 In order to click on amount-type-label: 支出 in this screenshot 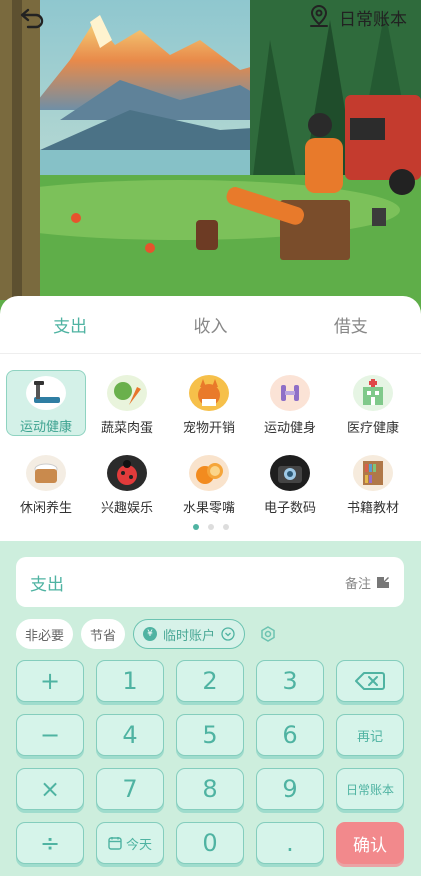, I will do `click(47, 584)`.